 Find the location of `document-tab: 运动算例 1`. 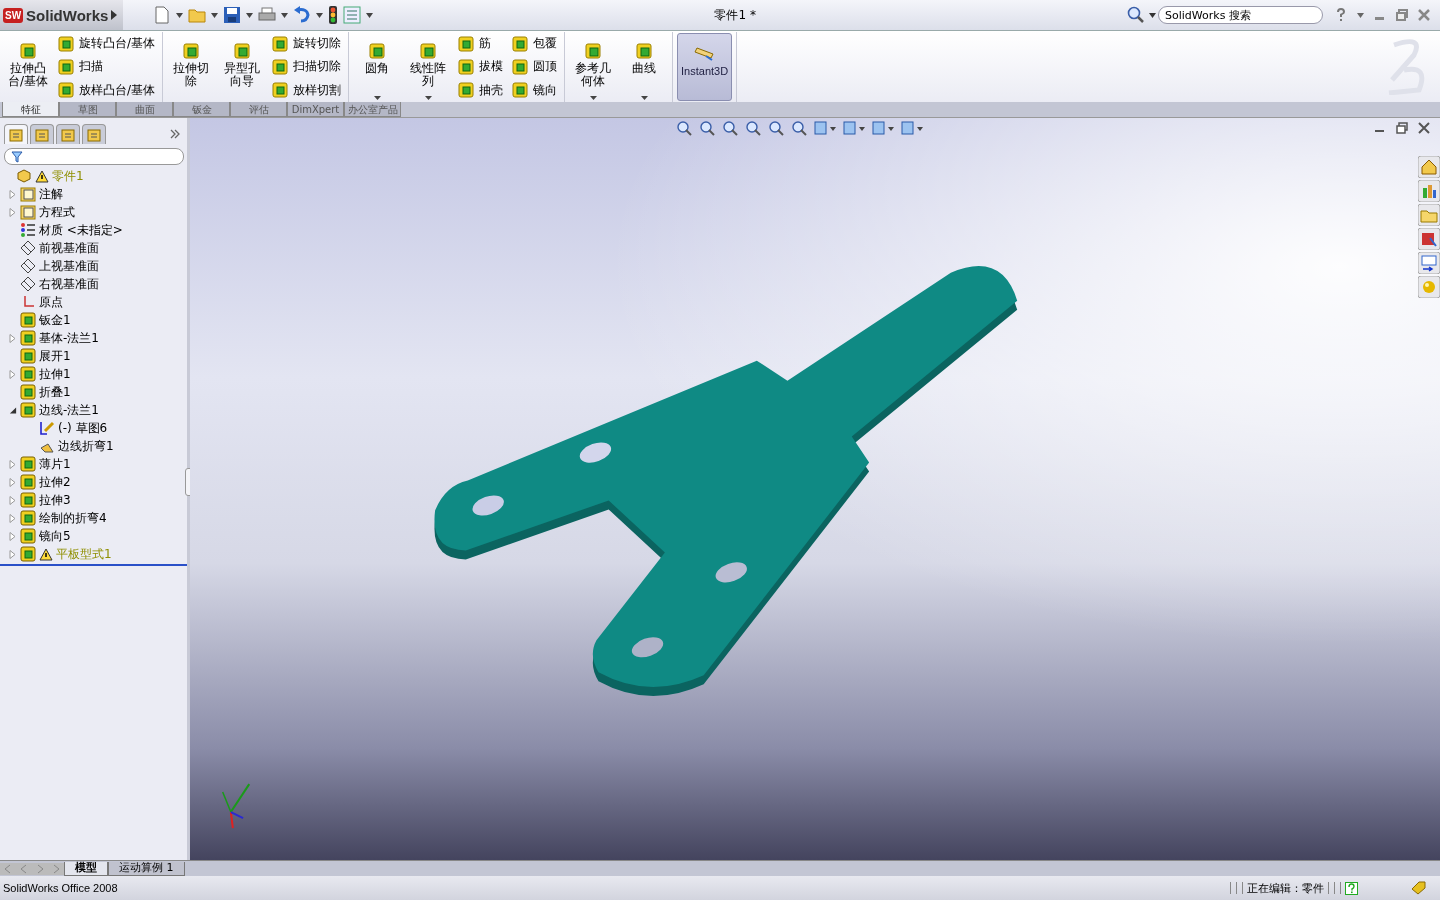

document-tab: 运动算例 1 is located at coordinates (146, 868).